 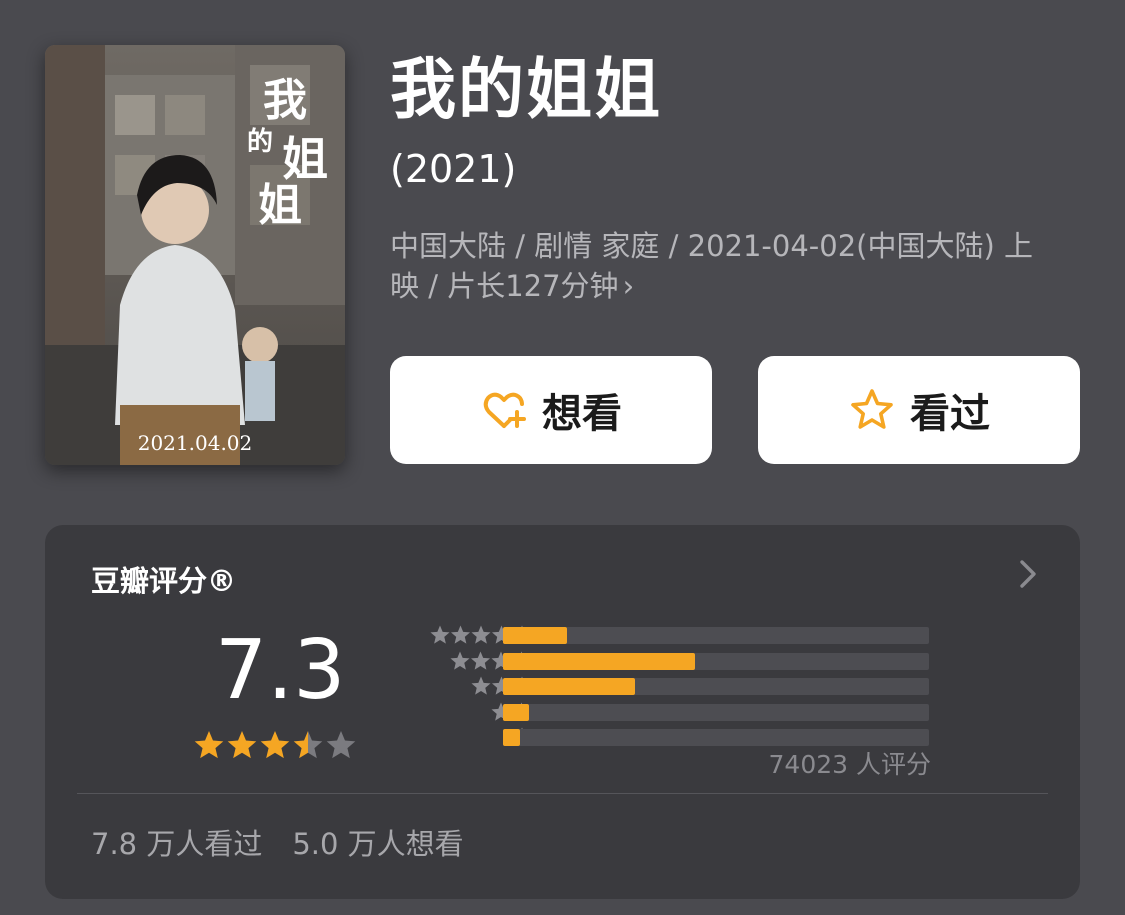 I want to click on distribution-row-1-star, so click(x=665, y=737).